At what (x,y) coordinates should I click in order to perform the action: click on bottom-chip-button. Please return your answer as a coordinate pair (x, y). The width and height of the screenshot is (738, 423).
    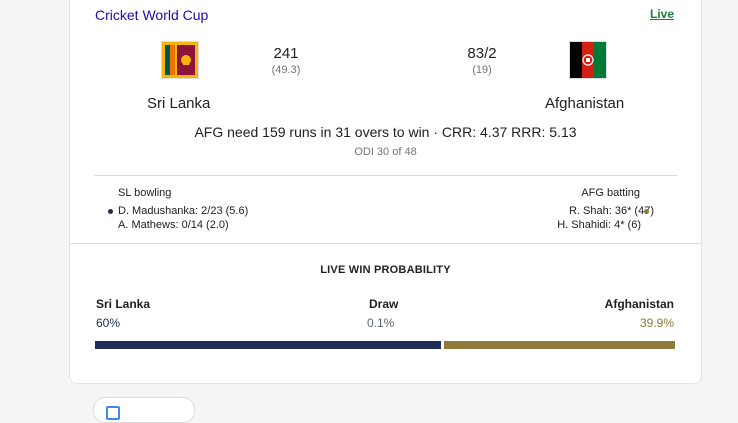
    Looking at the image, I should click on (144, 410).